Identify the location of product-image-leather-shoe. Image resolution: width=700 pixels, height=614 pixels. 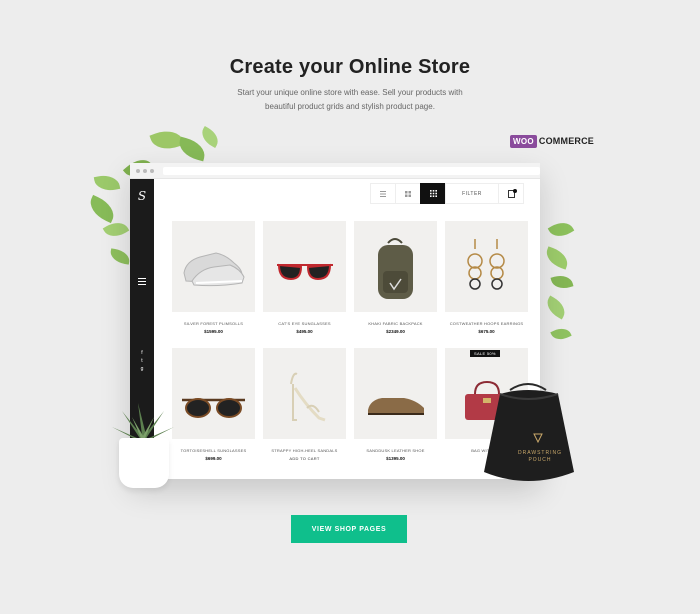
(395, 393).